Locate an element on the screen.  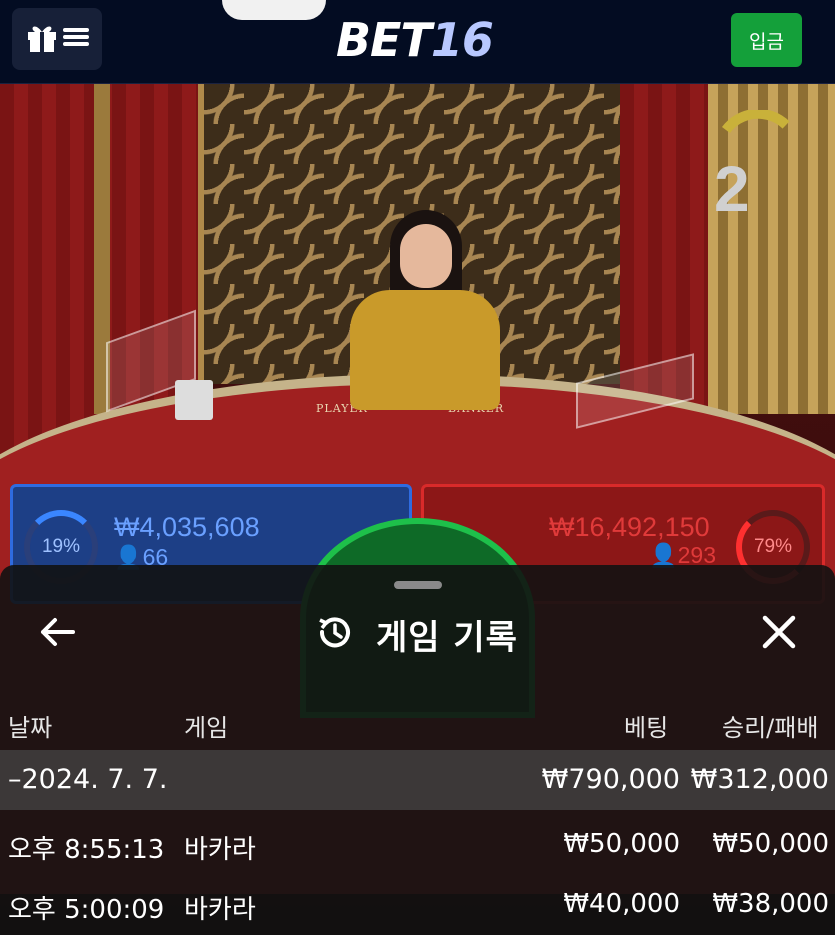
column-bet: 베팅 is located at coordinates (646, 728).